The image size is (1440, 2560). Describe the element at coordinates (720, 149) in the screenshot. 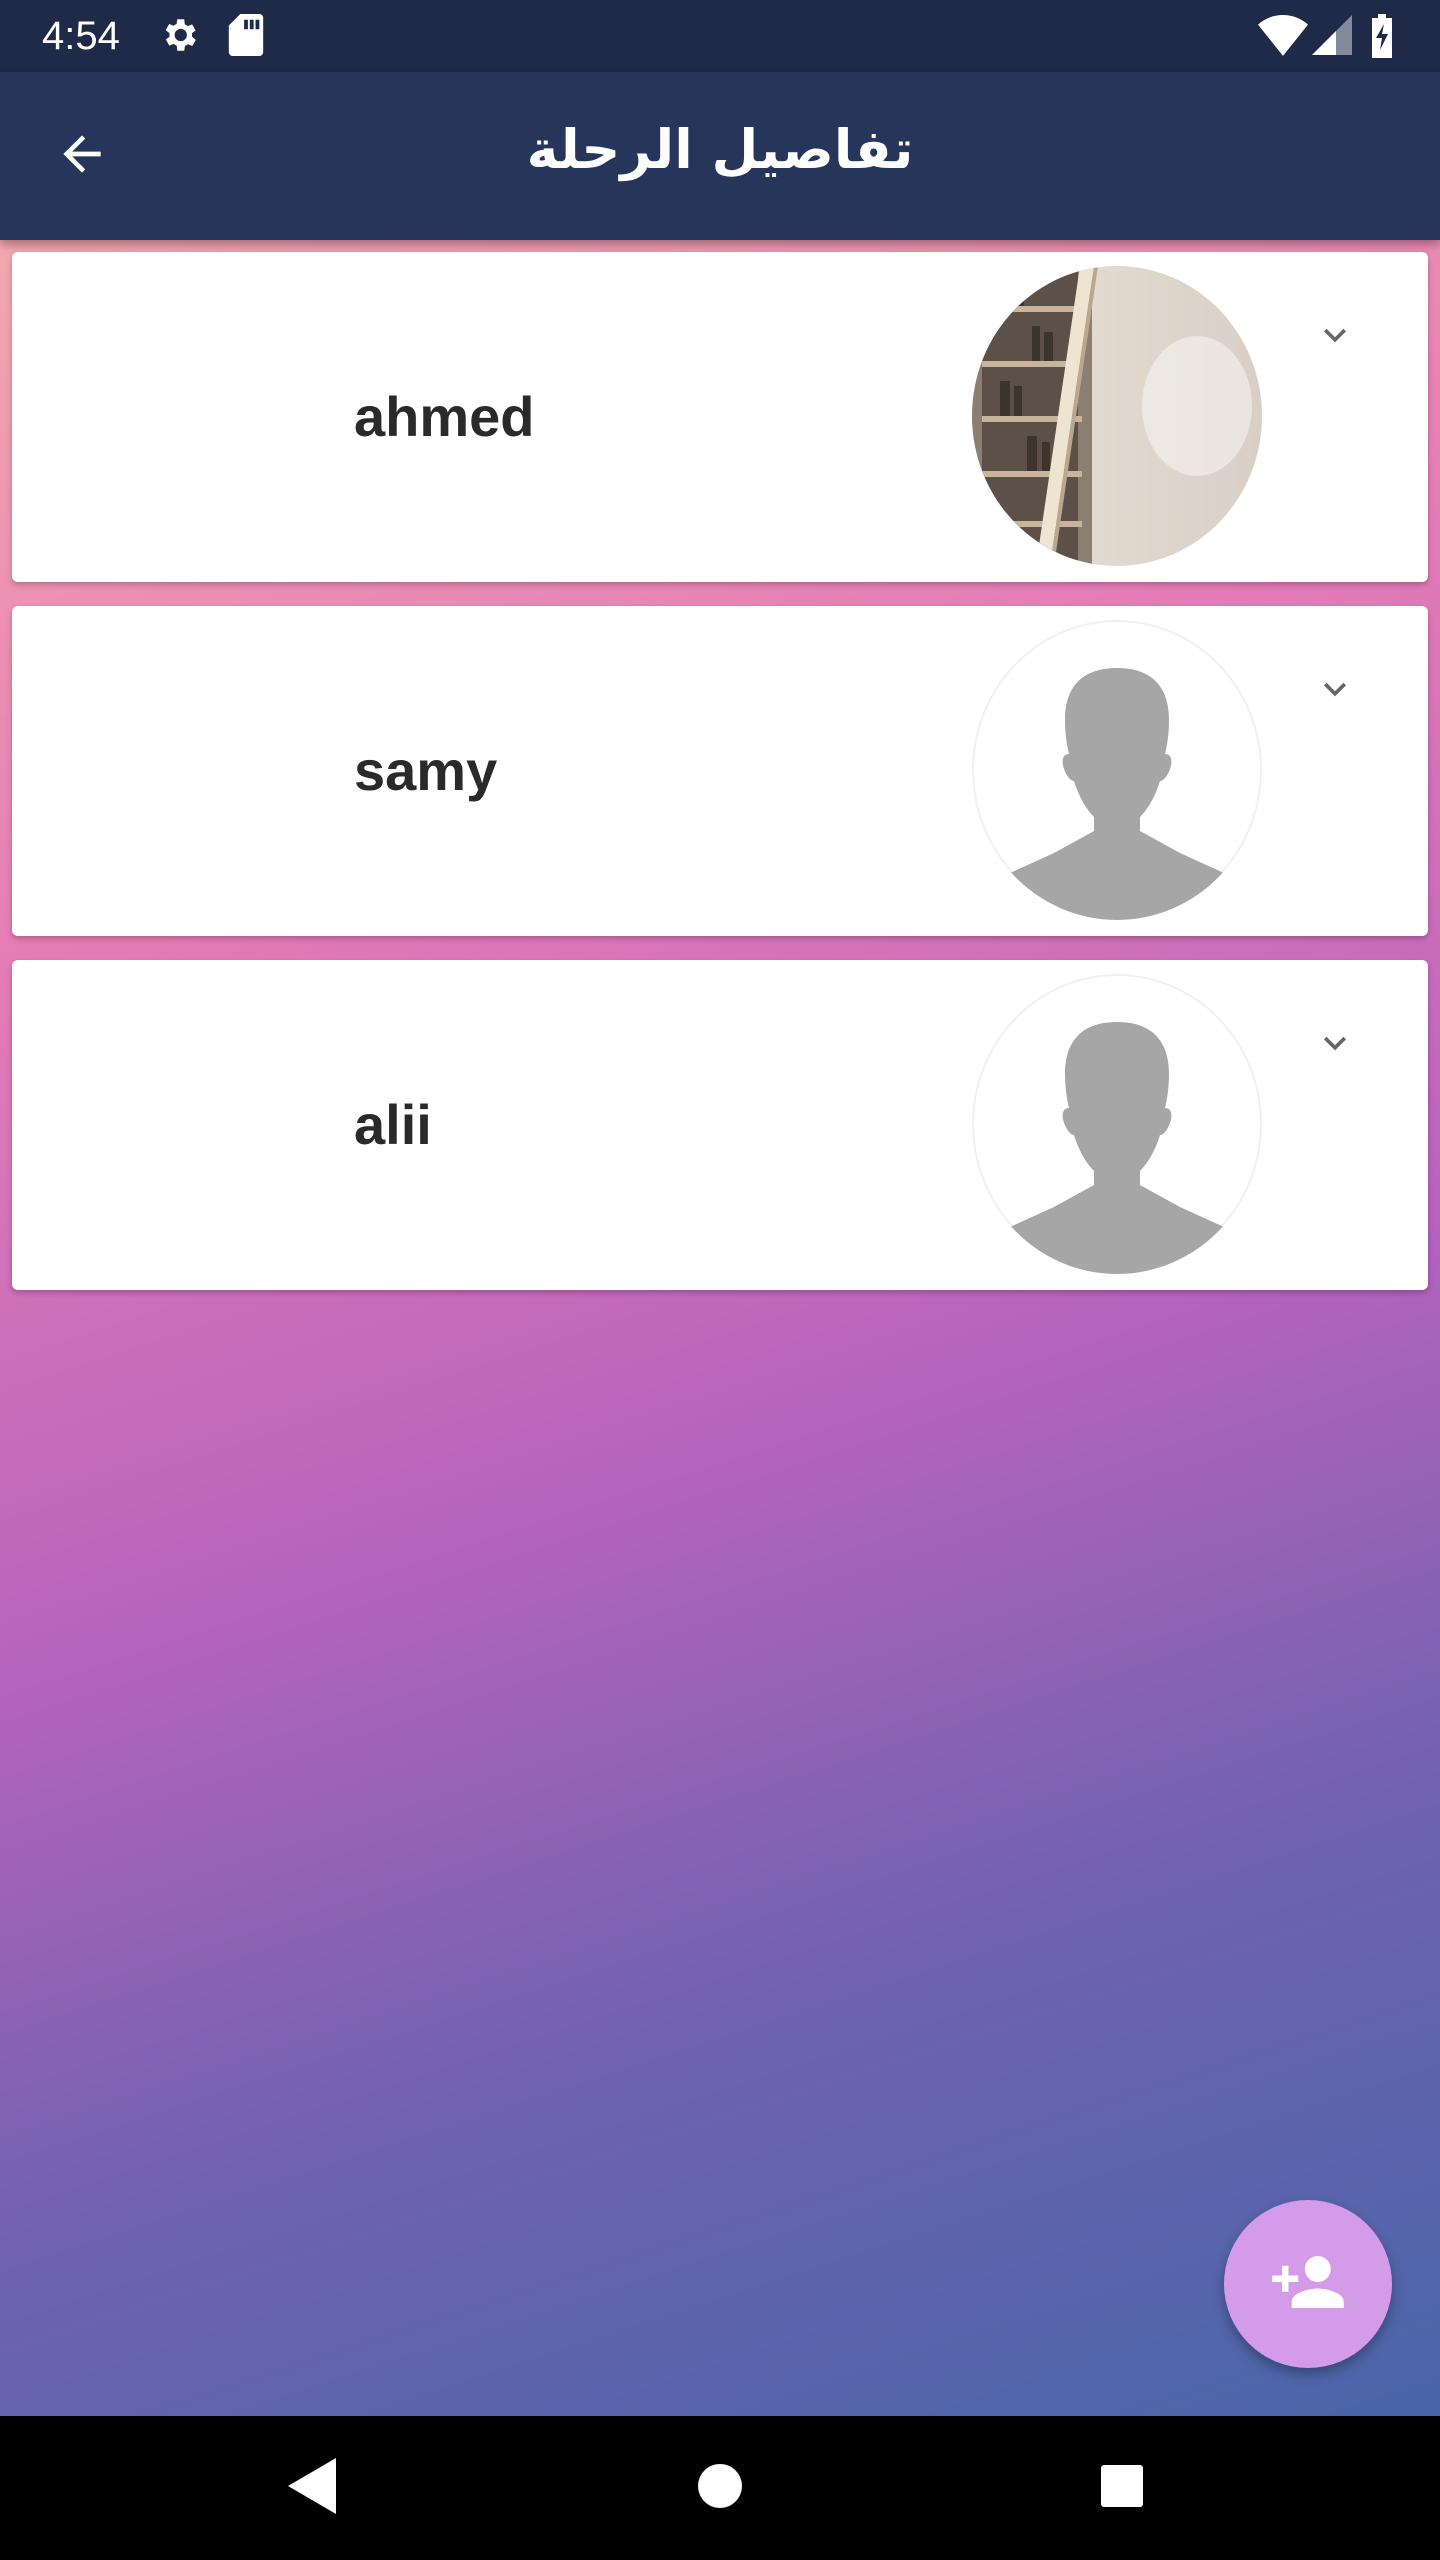

I see `page-title: تفاصيل الرحلة` at that location.